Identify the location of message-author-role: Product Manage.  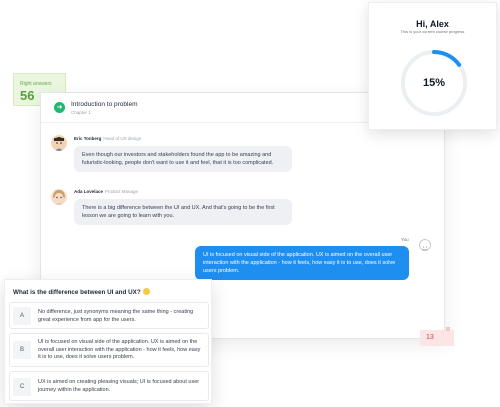
(122, 191).